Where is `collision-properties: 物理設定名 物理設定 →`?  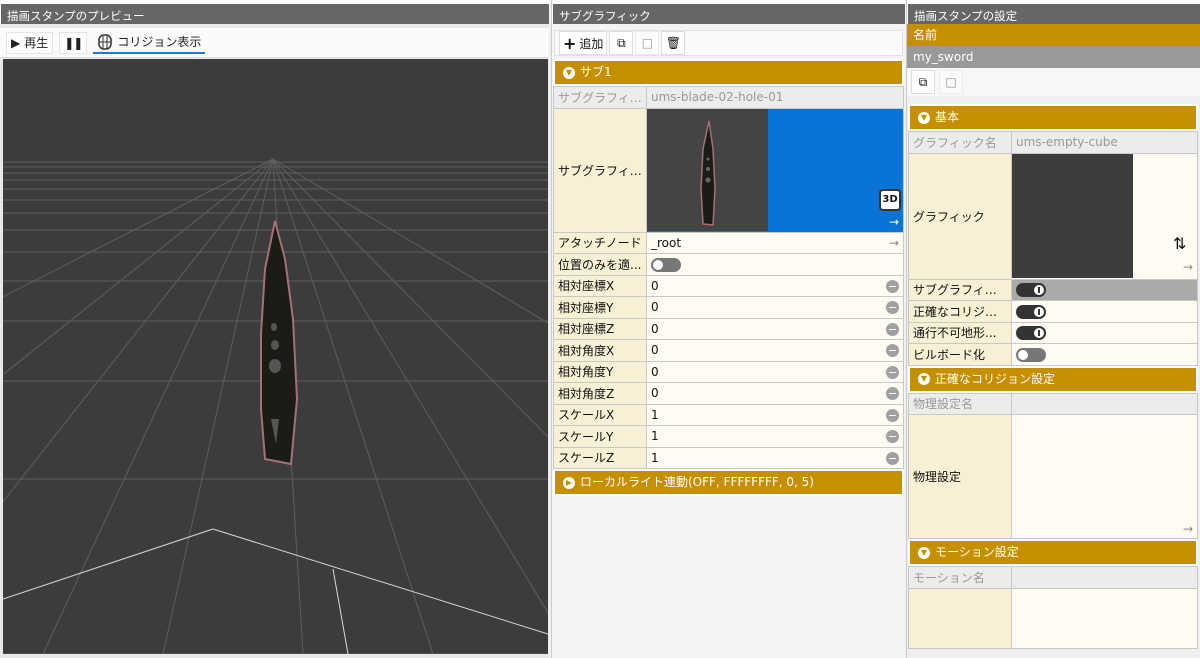
collision-properties: 物理設定名 物理設定 → is located at coordinates (1053, 465).